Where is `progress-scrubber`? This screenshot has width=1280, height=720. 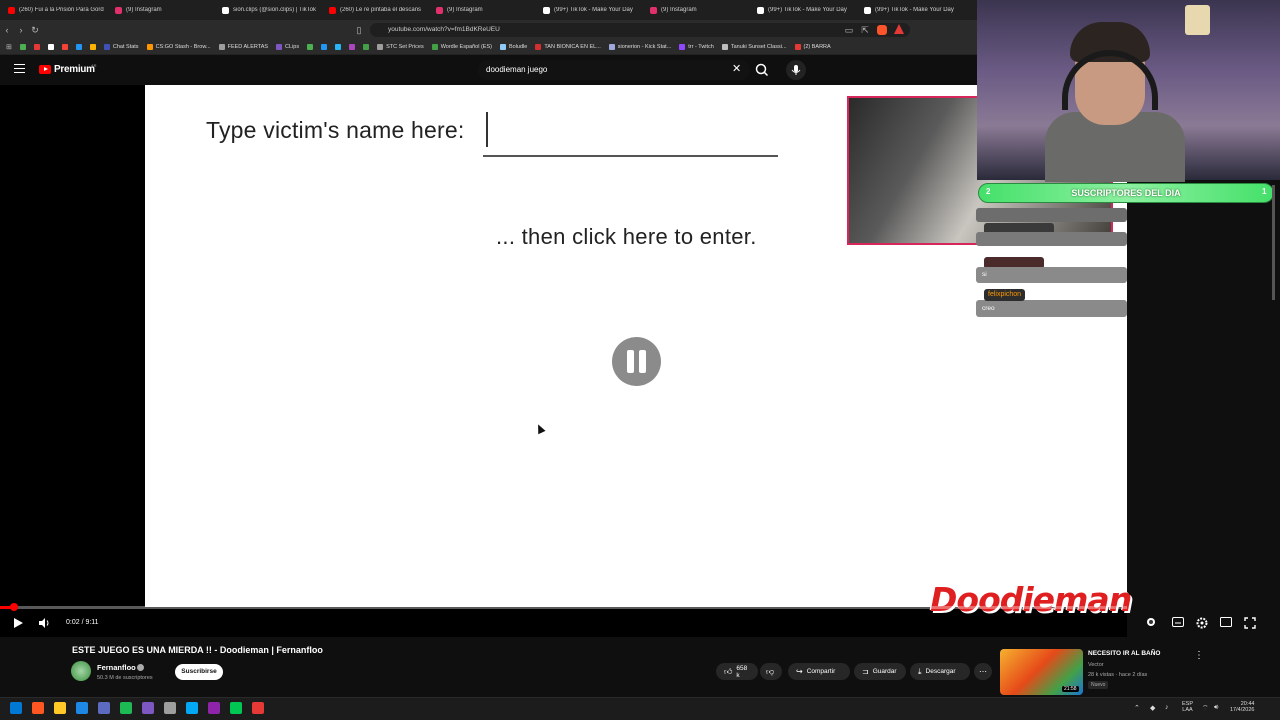
progress-scrubber is located at coordinates (14, 607).